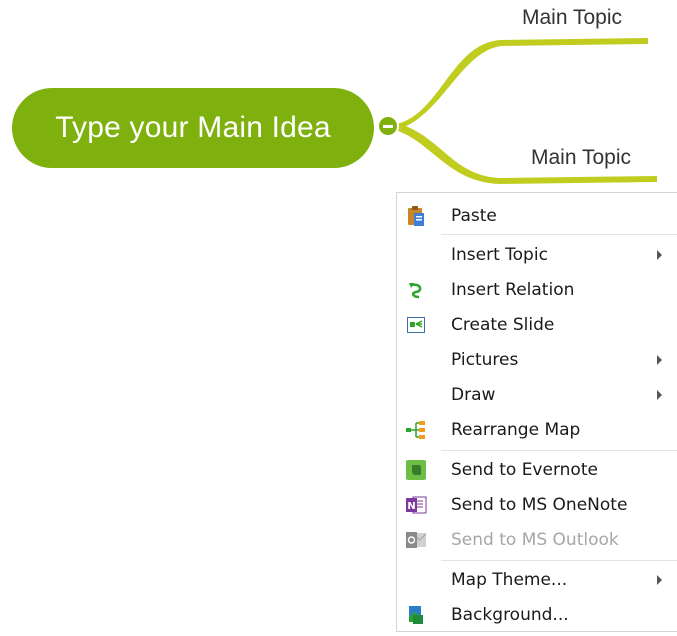  Describe the element at coordinates (416, 615) in the screenshot. I see `background-icon` at that location.